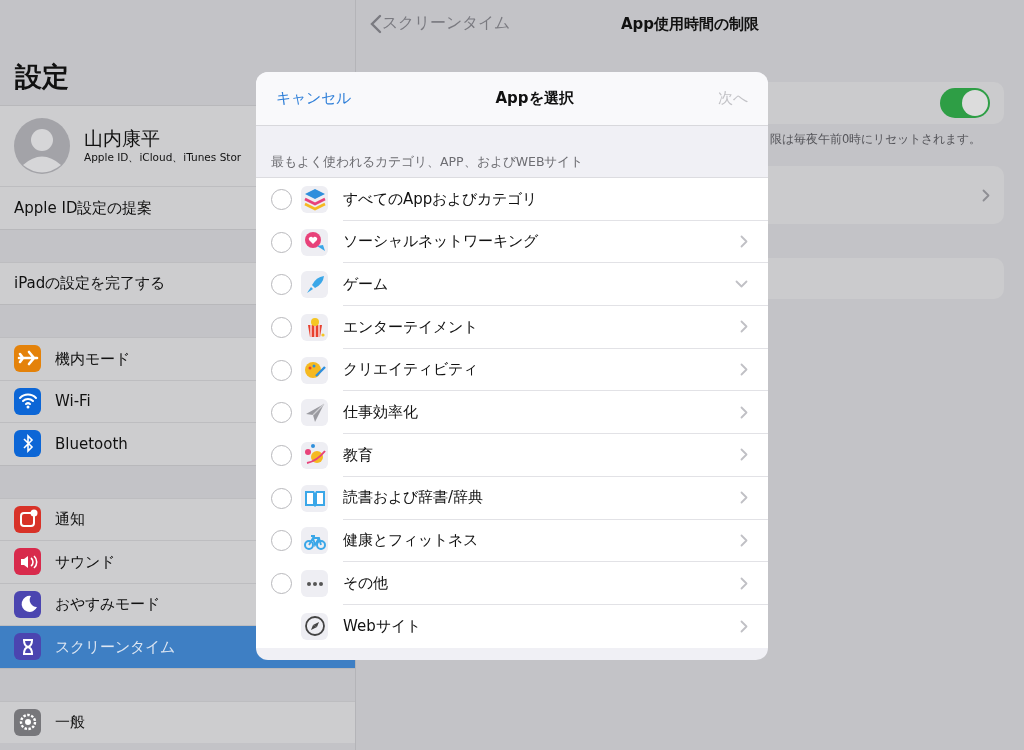 The image size is (1024, 750). What do you see at coordinates (876, 139) in the screenshot?
I see `footnote-text: 限は毎夜午前0時にリセットされます。` at bounding box center [876, 139].